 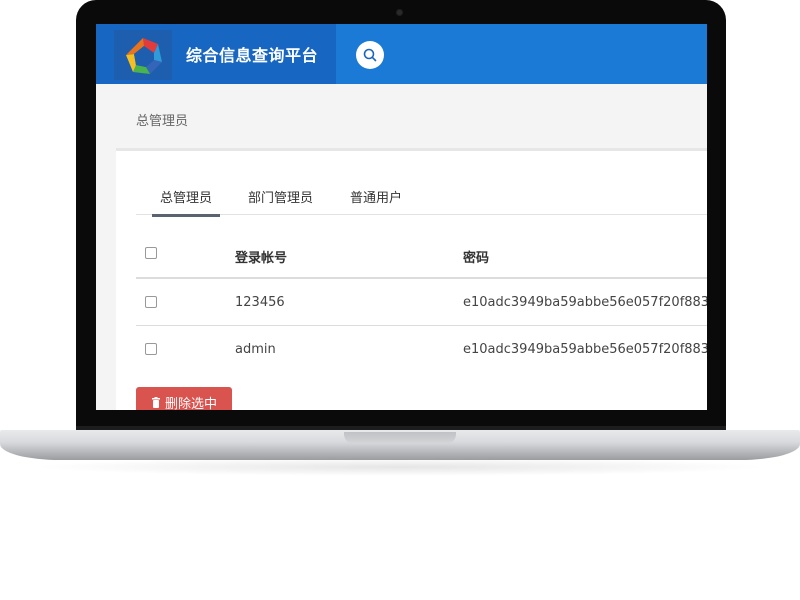 What do you see at coordinates (399, 12) in the screenshot?
I see `camera-icon` at bounding box center [399, 12].